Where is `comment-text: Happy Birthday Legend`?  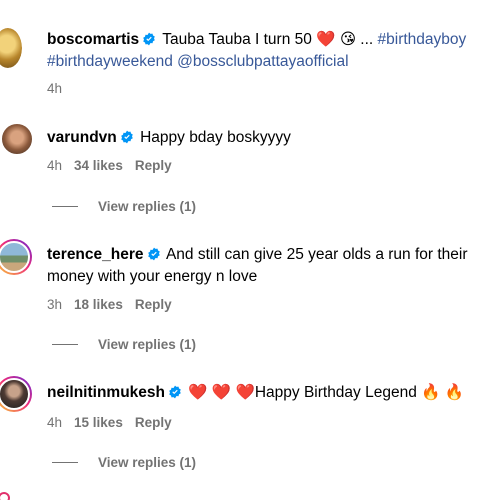
comment-text: Happy Birthday Legend is located at coordinates (335, 392).